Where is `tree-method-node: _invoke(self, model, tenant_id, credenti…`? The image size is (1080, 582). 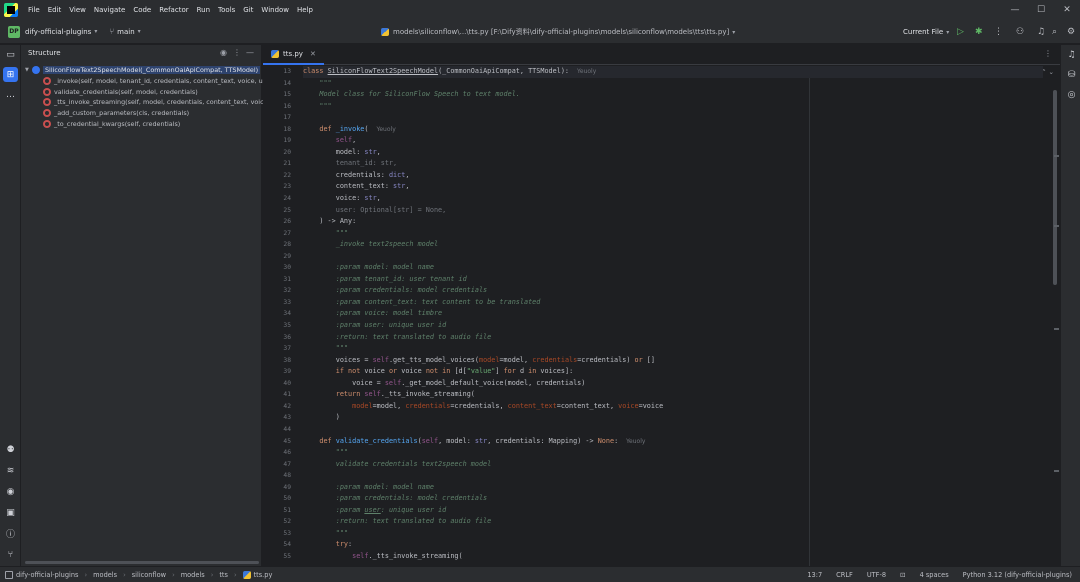
tree-method-node: _invoke(self, model, tenant_id, credenti… is located at coordinates (147, 81).